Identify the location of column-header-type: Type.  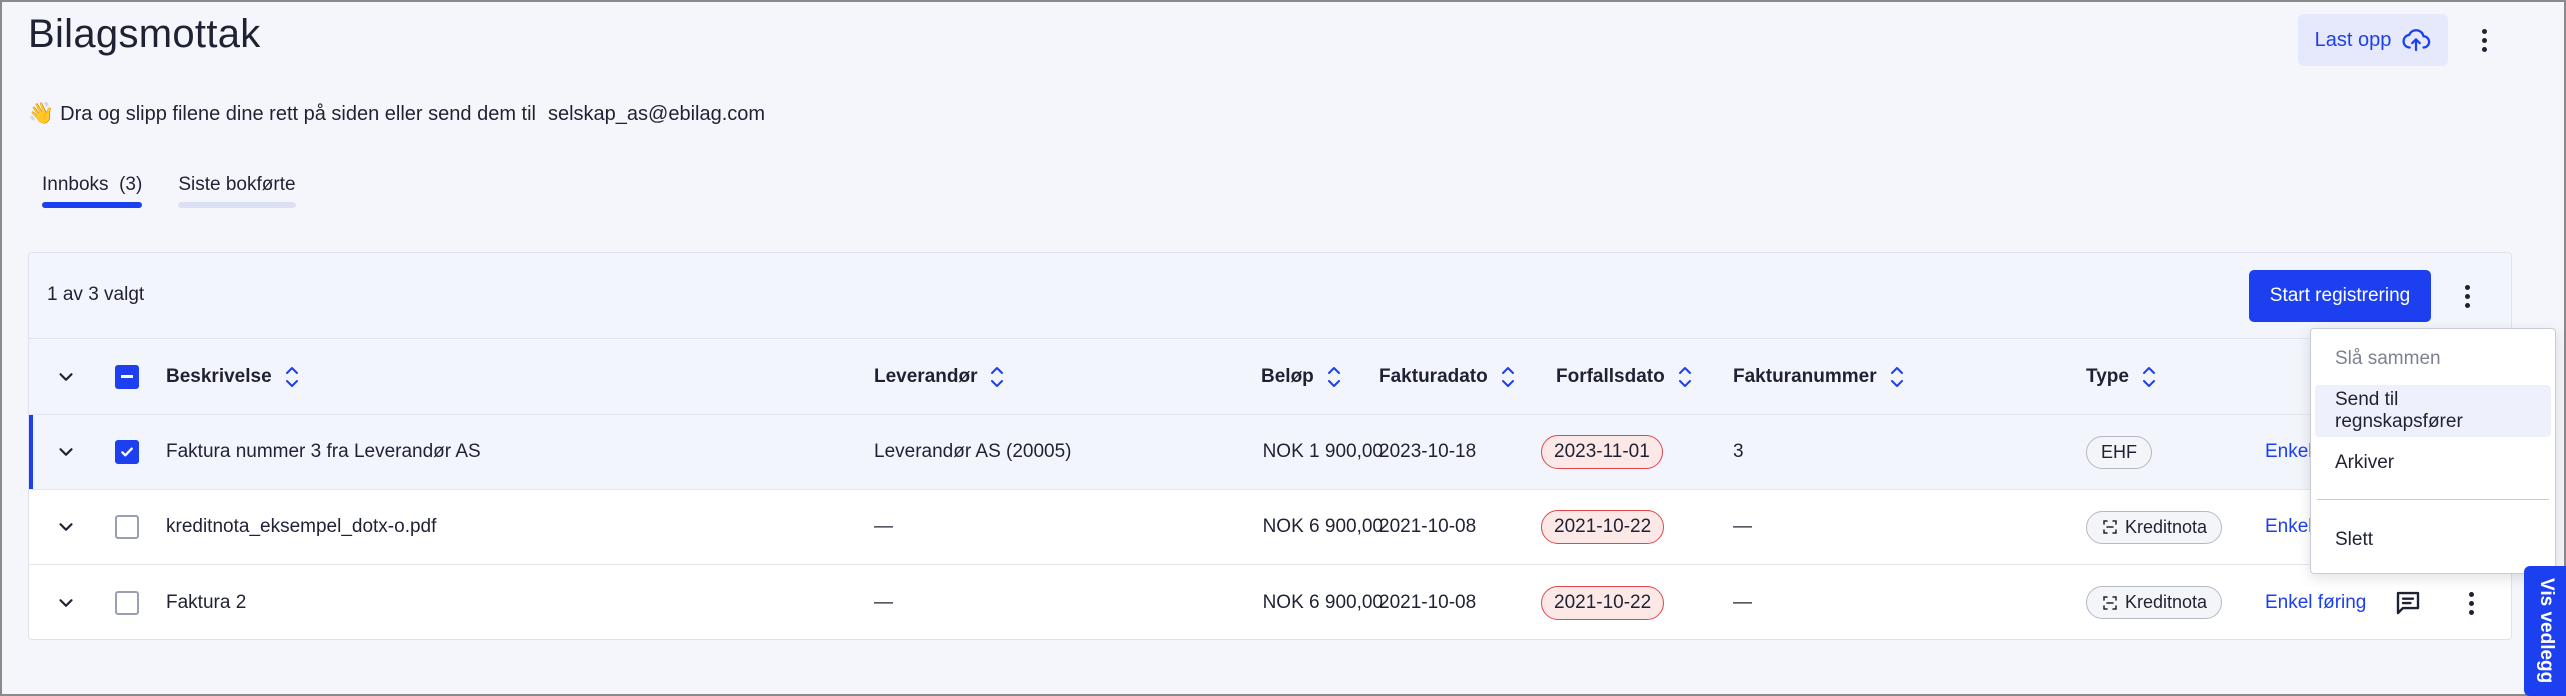
(2121, 376).